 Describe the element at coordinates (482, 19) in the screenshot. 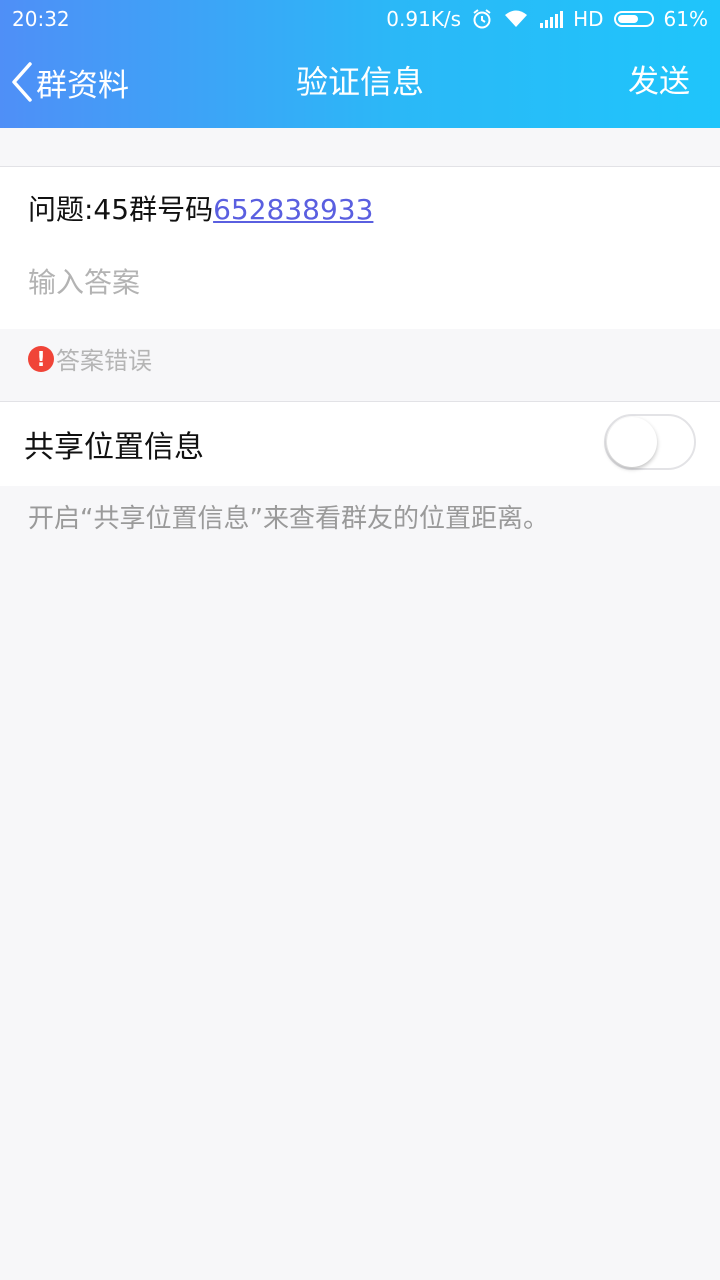

I see `alarm-icon` at that location.